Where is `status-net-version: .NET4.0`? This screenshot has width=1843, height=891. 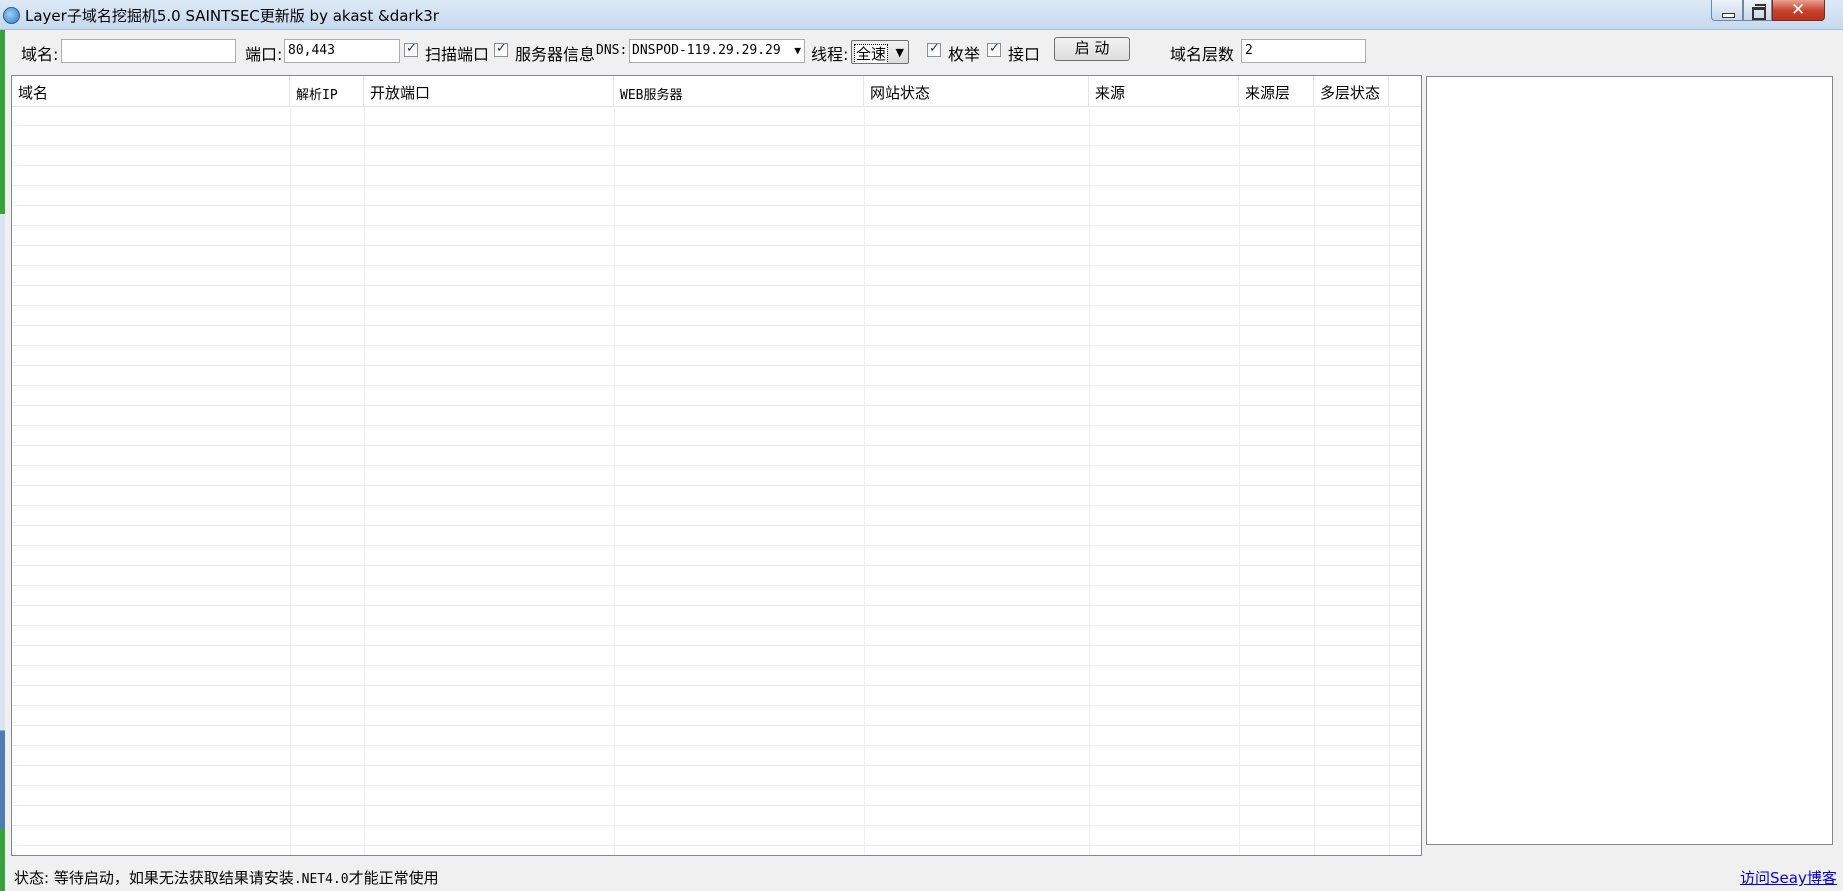 status-net-version: .NET4.0 is located at coordinates (321, 879).